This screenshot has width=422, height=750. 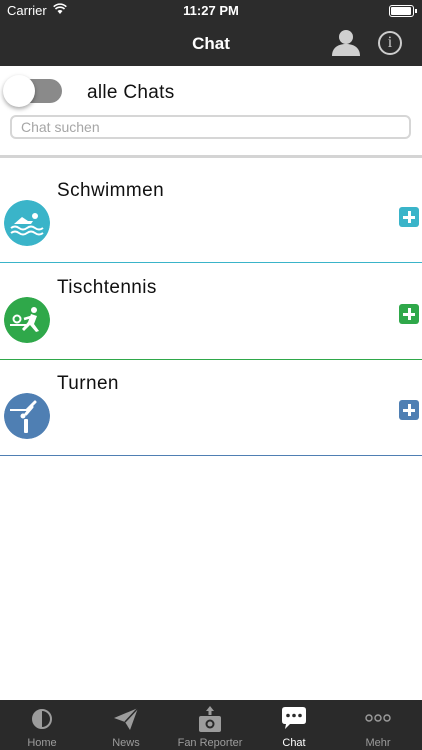 I want to click on status-bar: Carrier 11:27 PM, so click(x=211, y=11).